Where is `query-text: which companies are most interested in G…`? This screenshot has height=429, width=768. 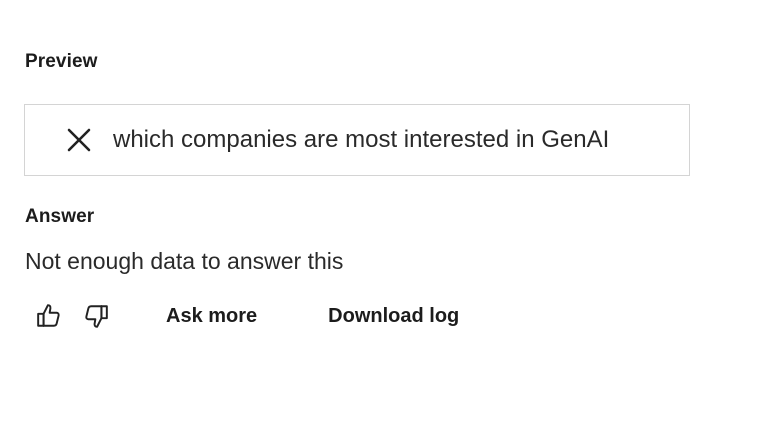
query-text: which companies are most interested in G… is located at coordinates (361, 139).